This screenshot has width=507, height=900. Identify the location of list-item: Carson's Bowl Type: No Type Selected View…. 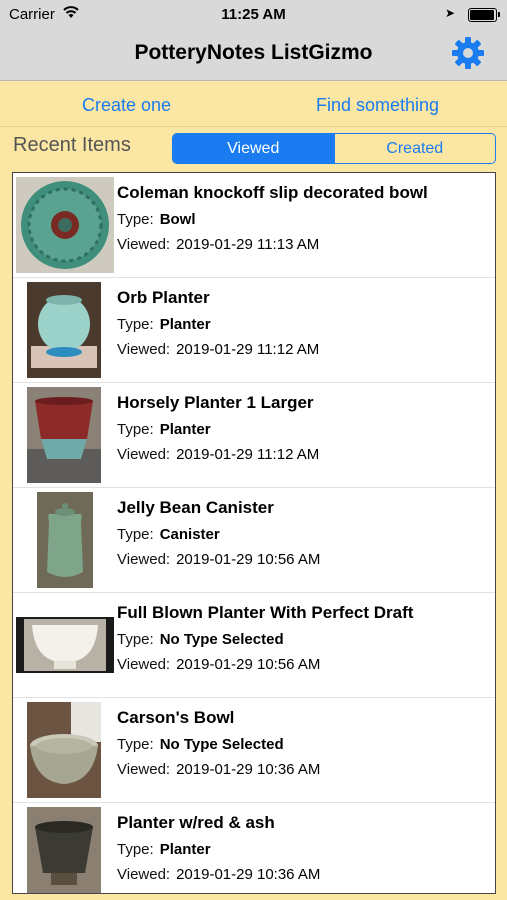
(254, 750).